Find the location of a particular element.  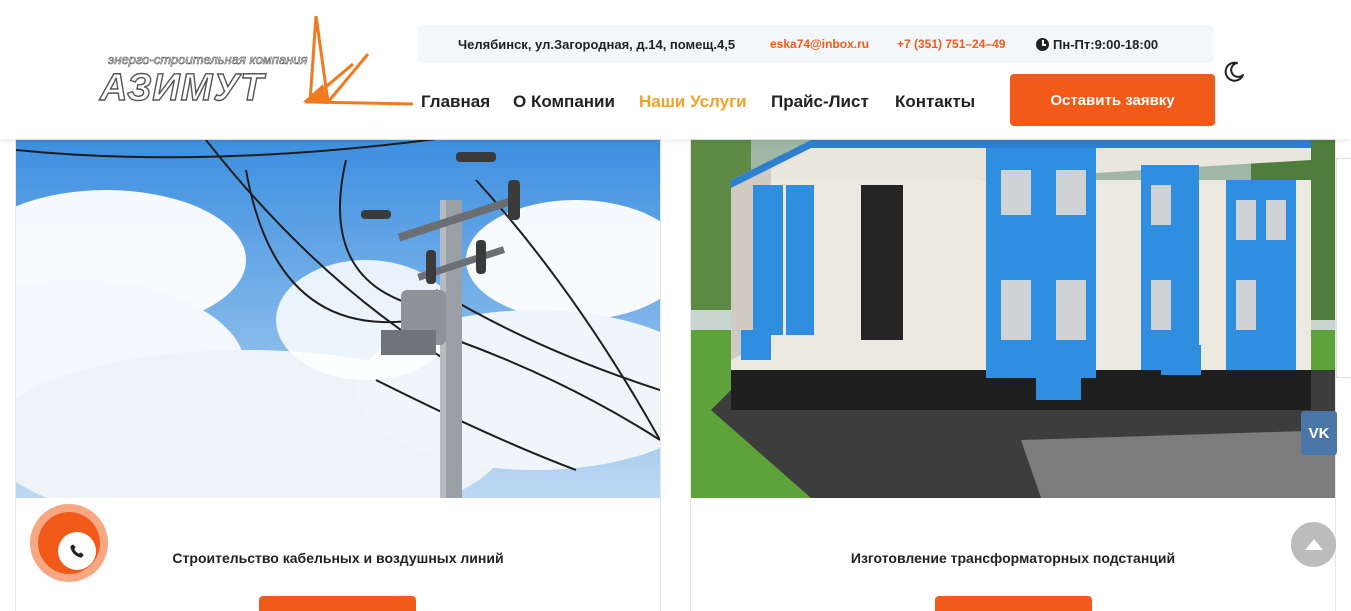

moon-icon is located at coordinates (1234, 72).